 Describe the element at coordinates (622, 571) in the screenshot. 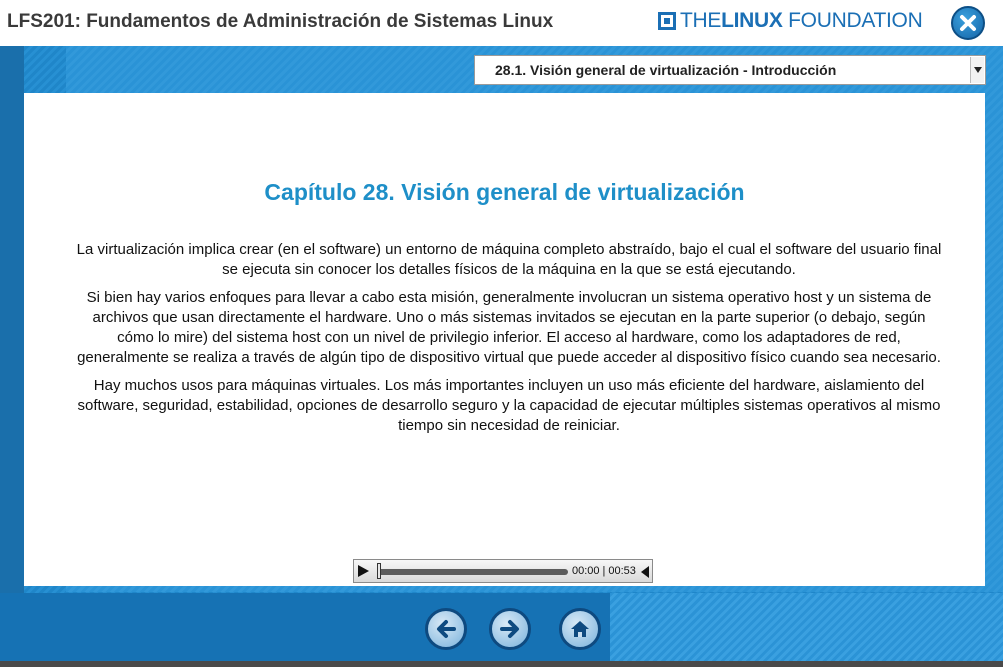

I see `audio-duration: 00:53` at that location.